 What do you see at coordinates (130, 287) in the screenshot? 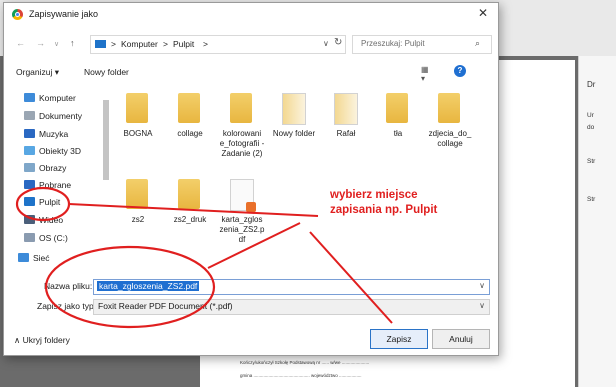
I see `annotation-circle-filename` at bounding box center [130, 287].